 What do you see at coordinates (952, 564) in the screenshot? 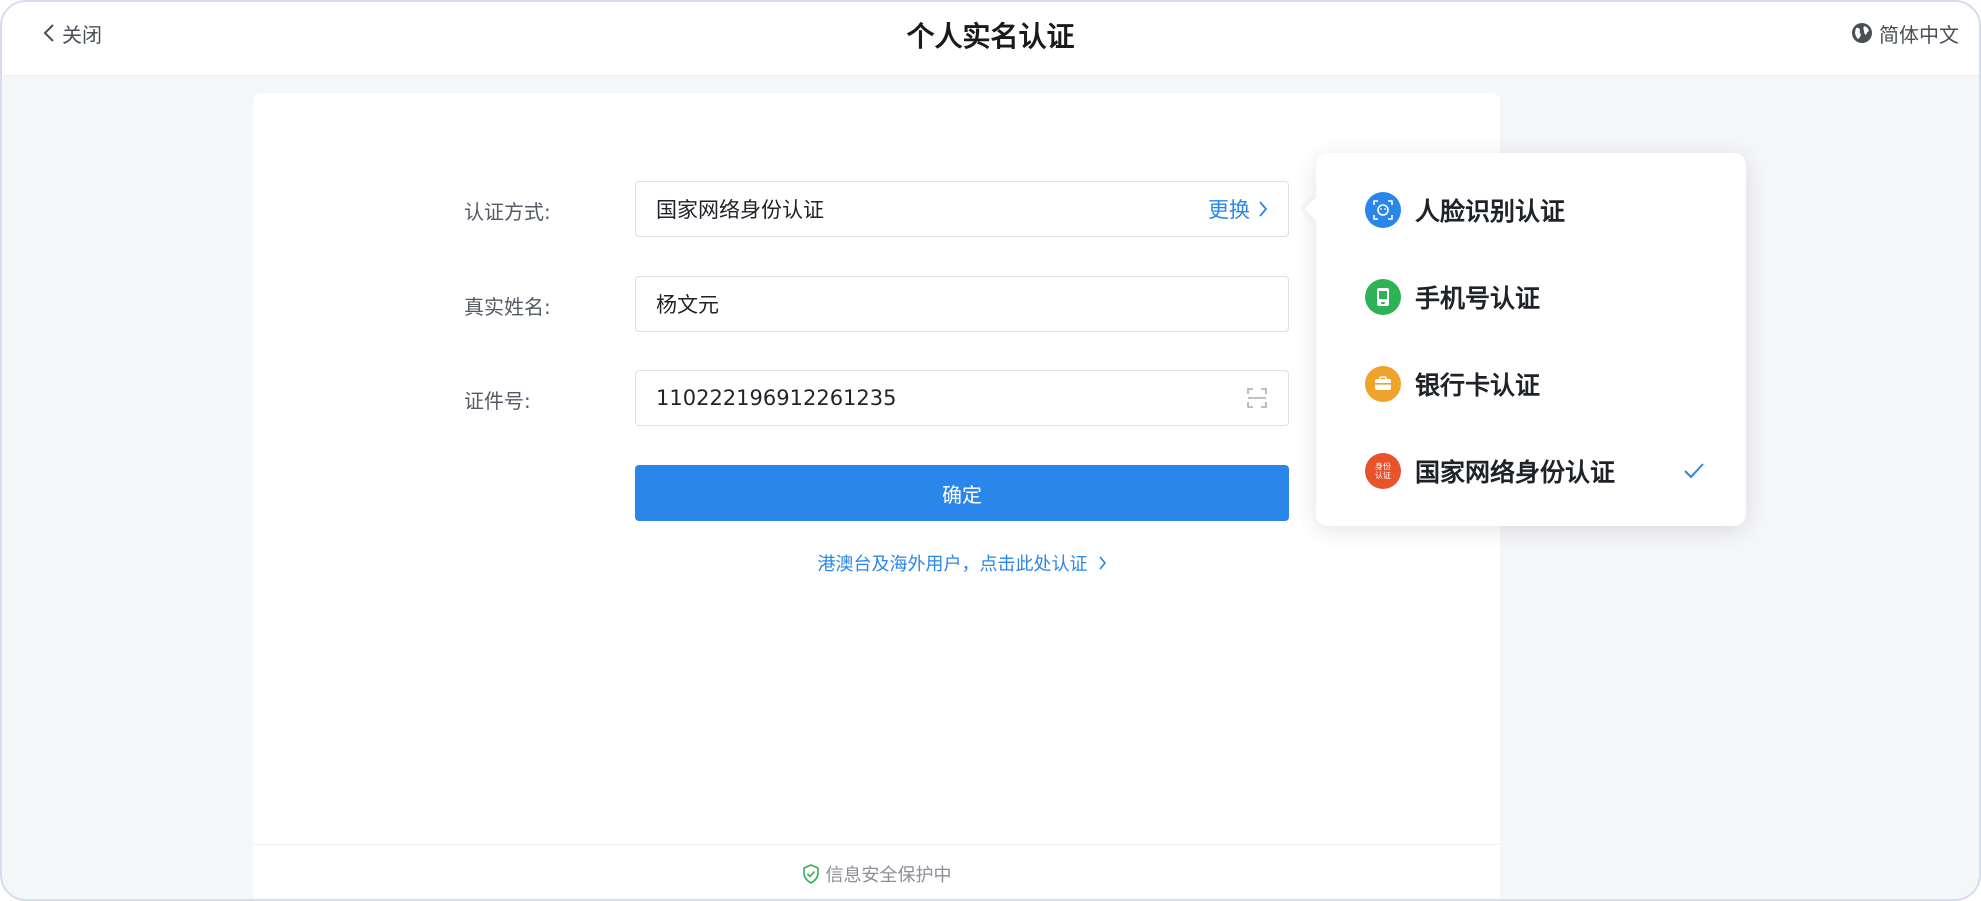
I see `overseas-link-label: 港澳台及海外用户，点击此处认证` at bounding box center [952, 564].